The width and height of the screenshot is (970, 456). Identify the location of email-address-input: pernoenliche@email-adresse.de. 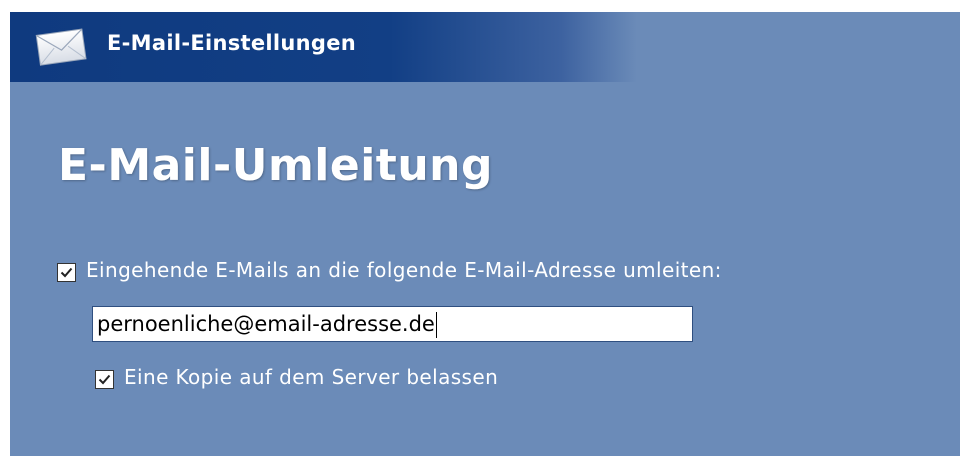
(392, 324).